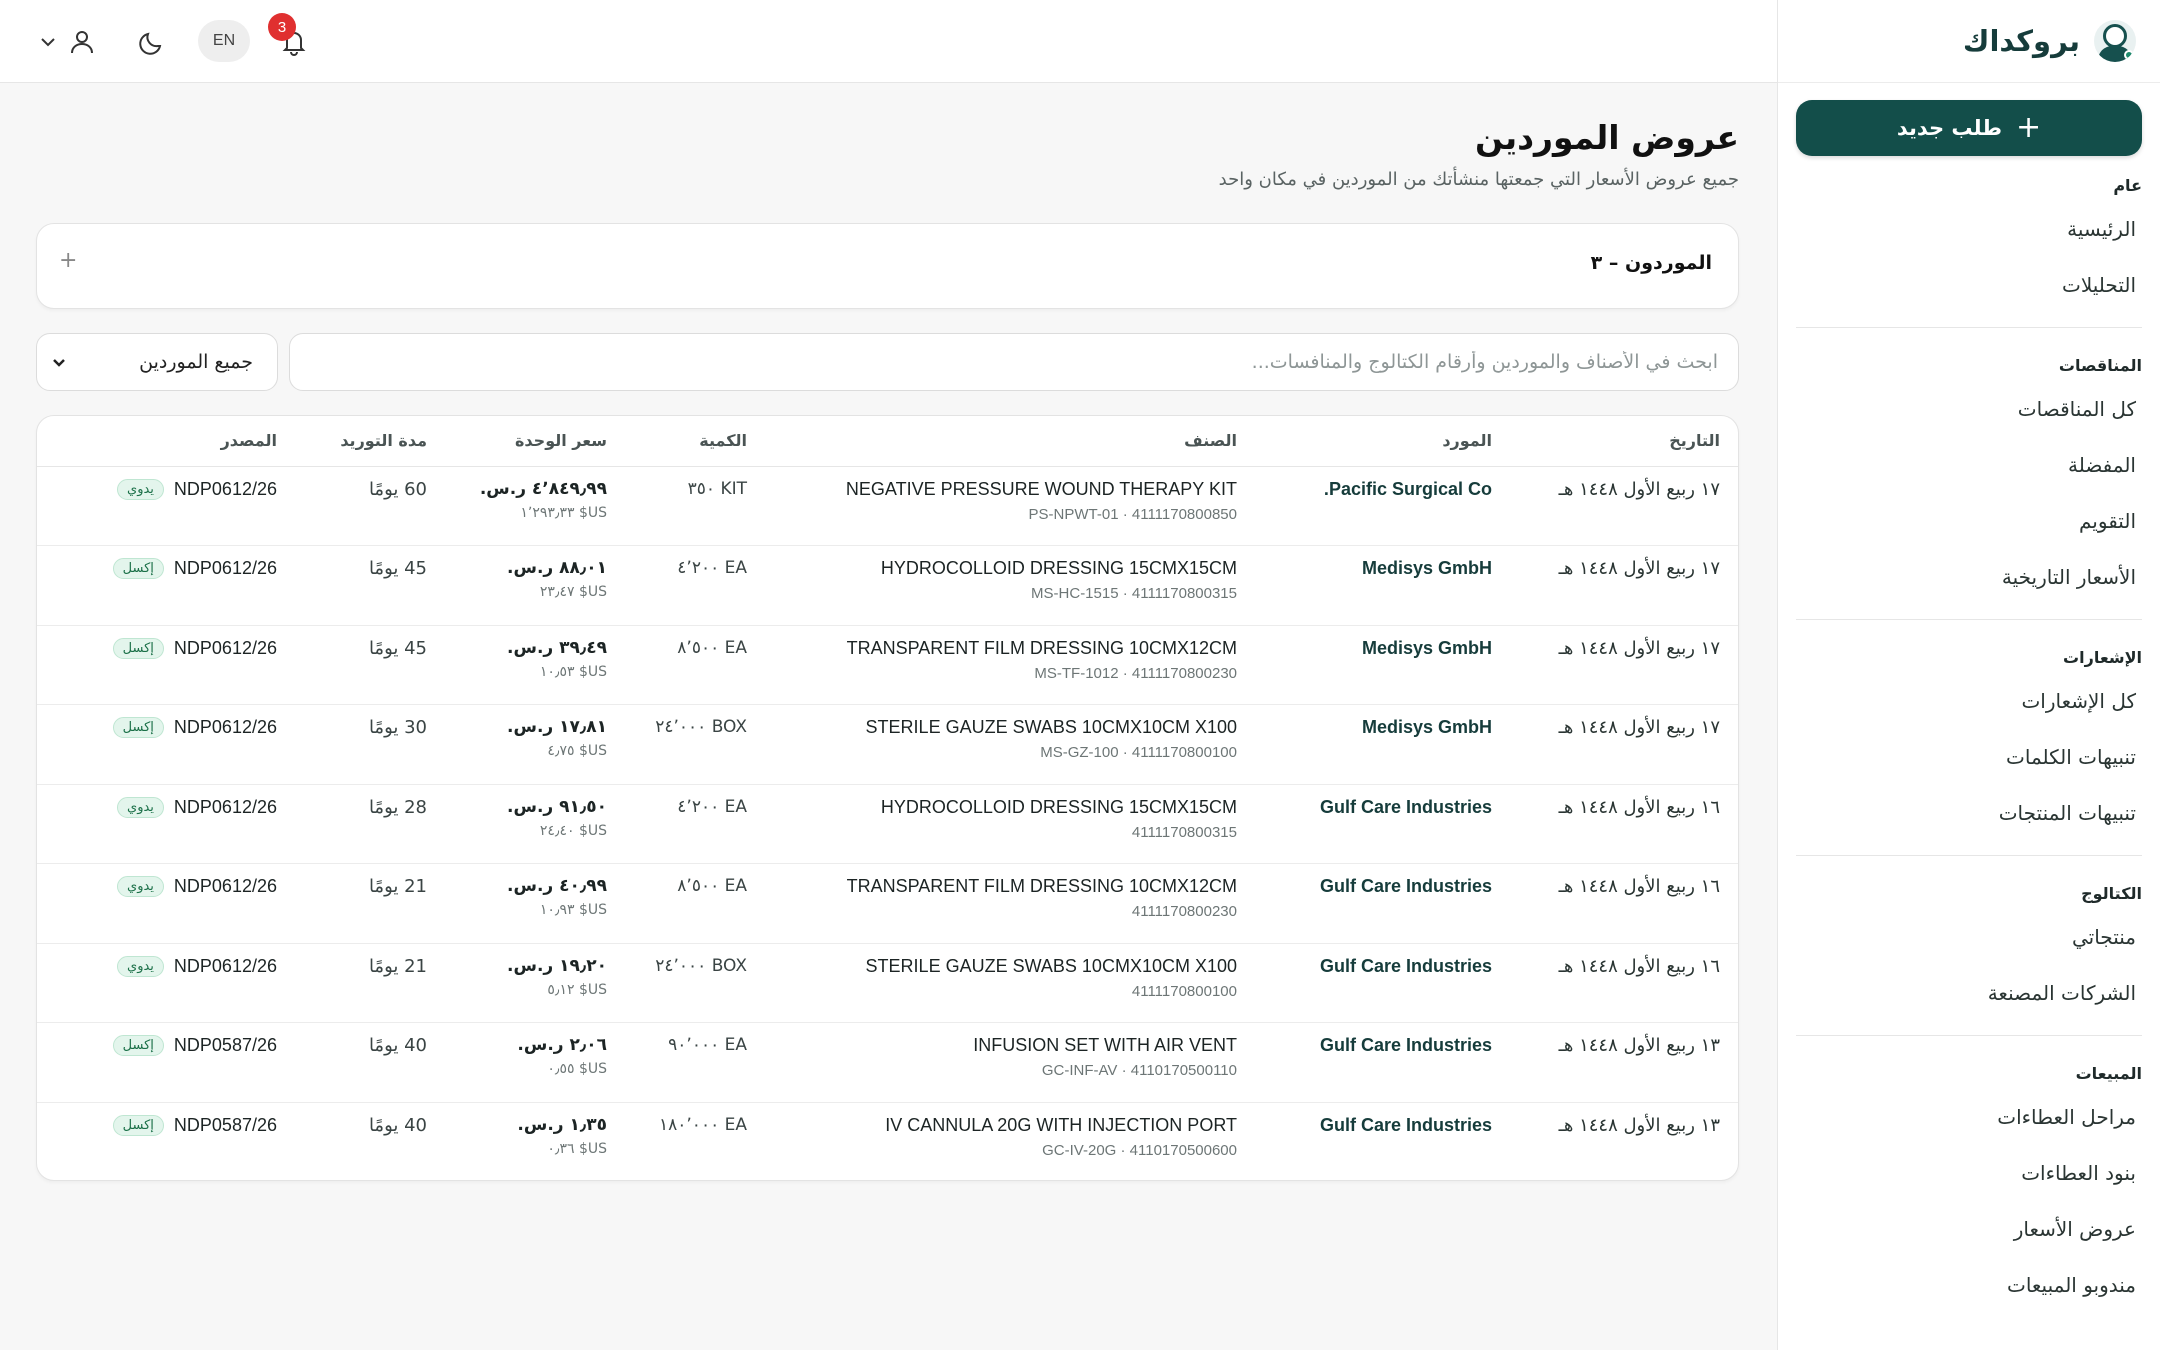  I want to click on nav-section-title: المبيعات, so click(2108, 1073).